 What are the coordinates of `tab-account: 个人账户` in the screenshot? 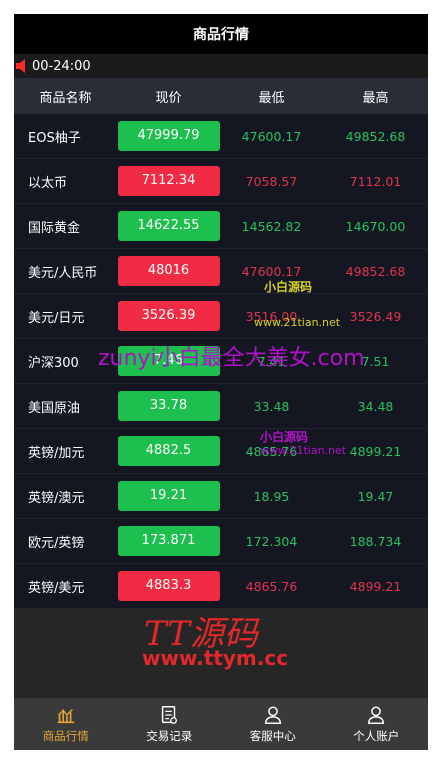 It's located at (377, 724).